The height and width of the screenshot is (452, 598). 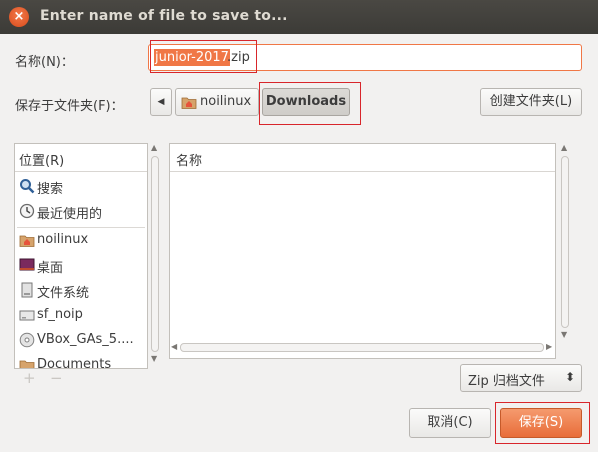 I want to click on places-separator, so click(x=81, y=227).